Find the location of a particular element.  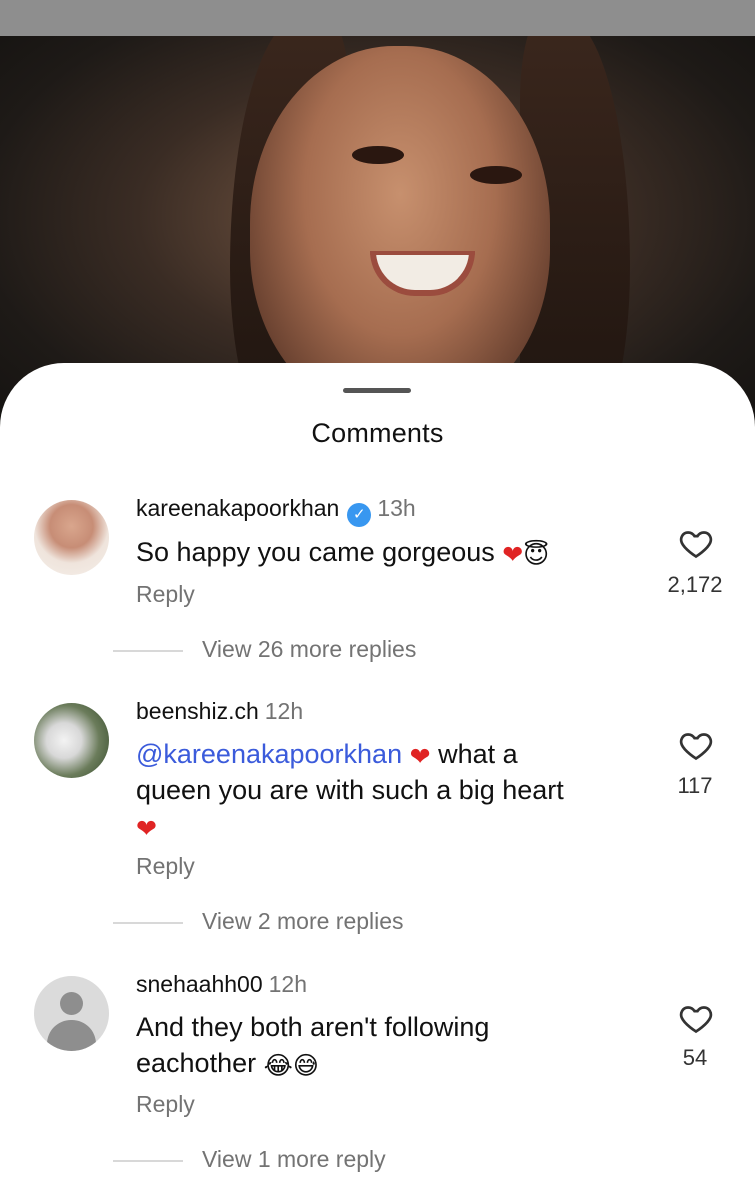

view-more-replies-label: View 1 more reply is located at coordinates (294, 1159).